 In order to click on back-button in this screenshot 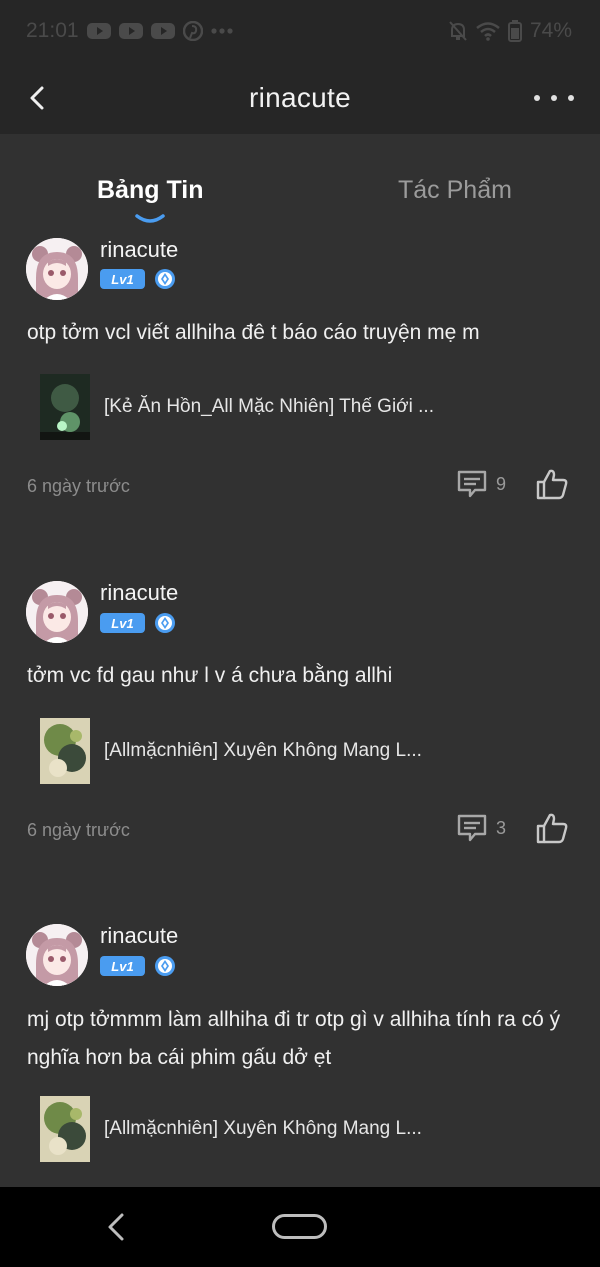, I will do `click(38, 98)`.